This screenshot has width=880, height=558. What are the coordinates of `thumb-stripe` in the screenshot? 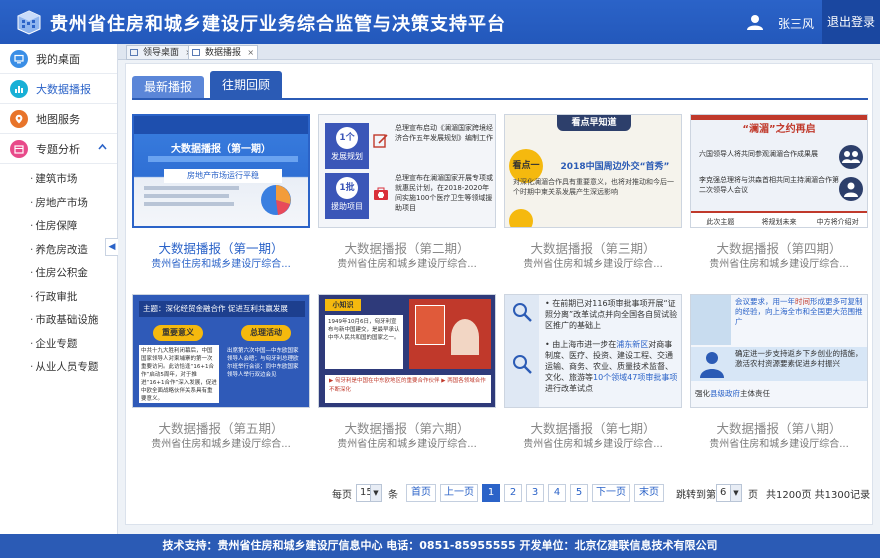 It's located at (223, 159).